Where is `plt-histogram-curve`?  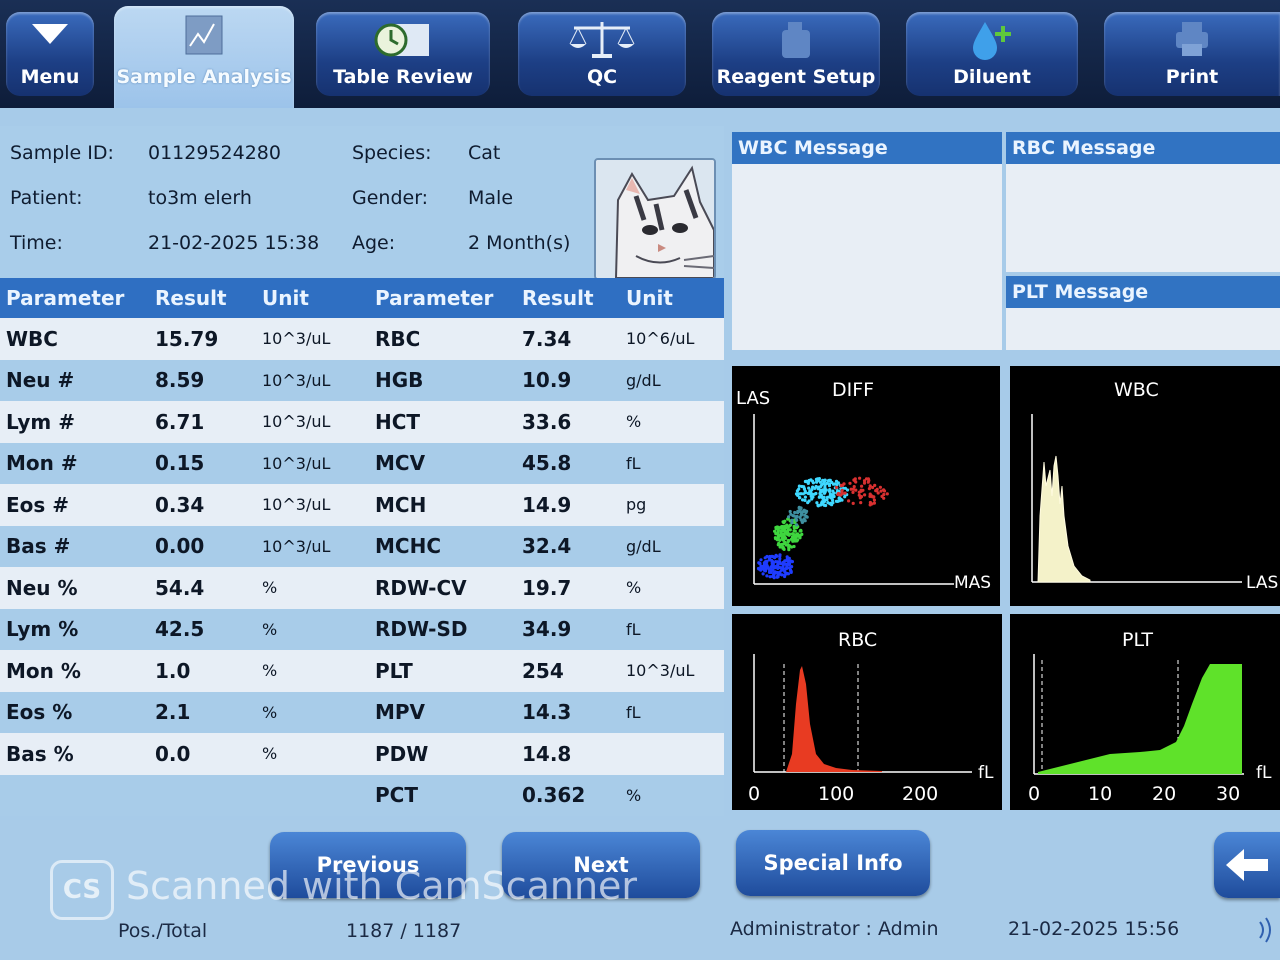
plt-histogram-curve is located at coordinates (1140, 719).